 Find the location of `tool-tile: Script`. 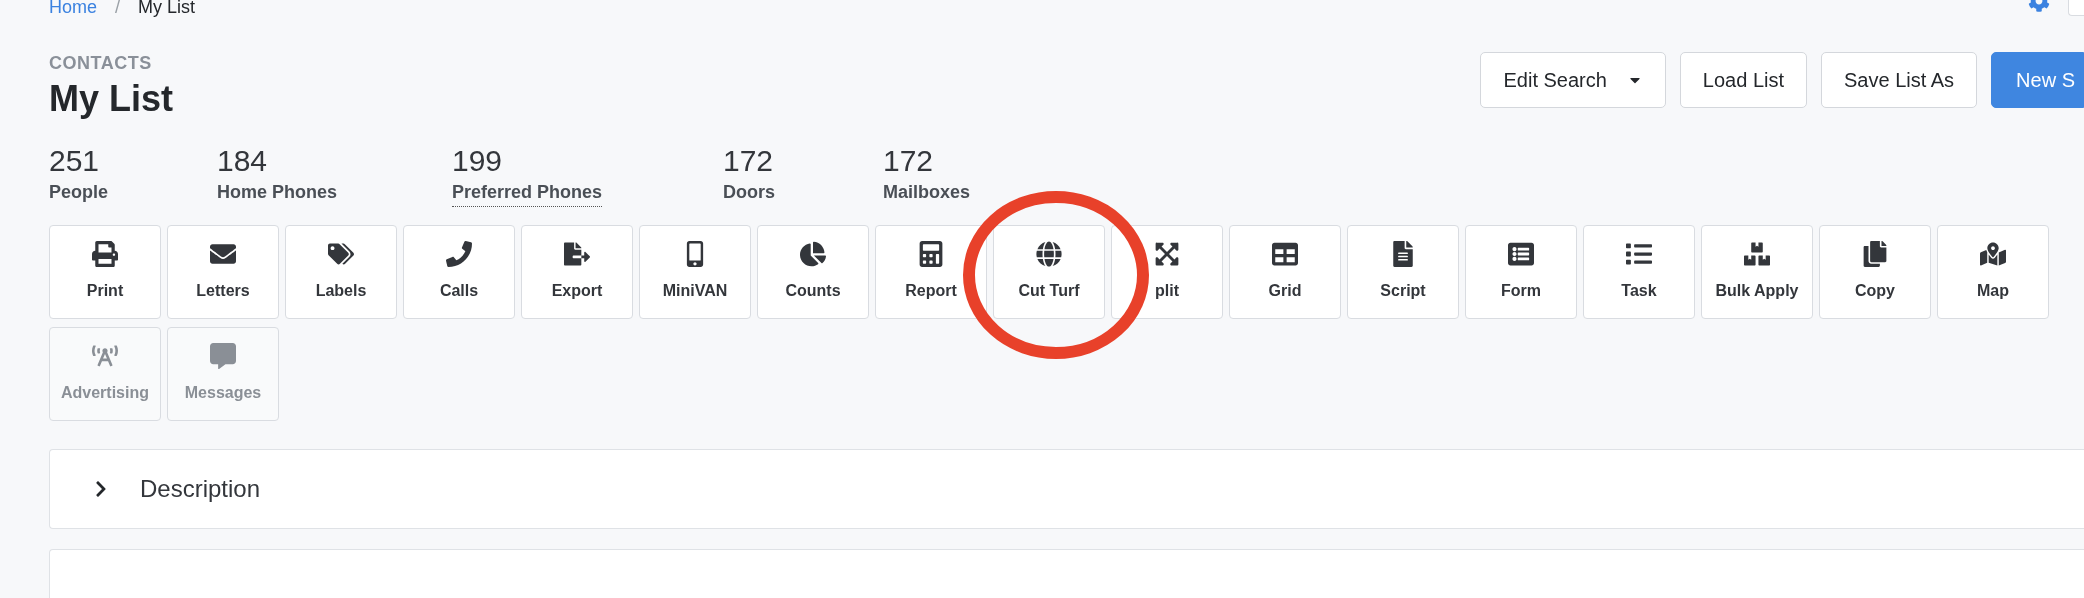

tool-tile: Script is located at coordinates (1403, 272).